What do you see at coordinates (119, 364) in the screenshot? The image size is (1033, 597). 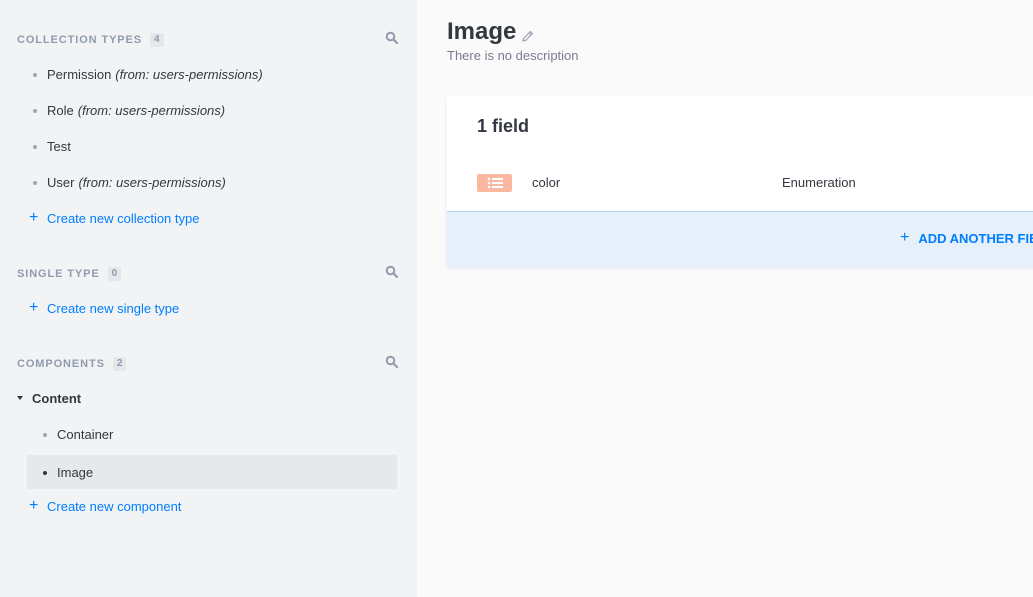 I see `components-count: 2` at bounding box center [119, 364].